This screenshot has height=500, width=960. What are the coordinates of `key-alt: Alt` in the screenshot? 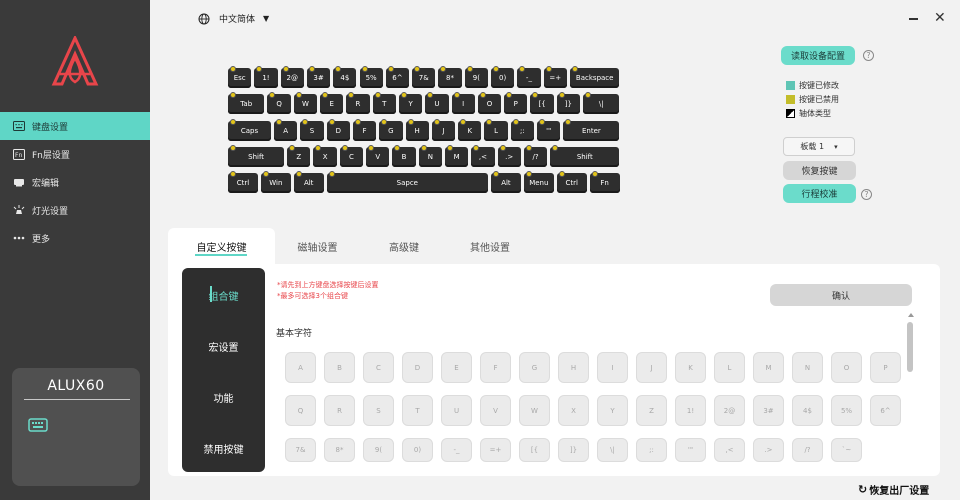 It's located at (506, 182).